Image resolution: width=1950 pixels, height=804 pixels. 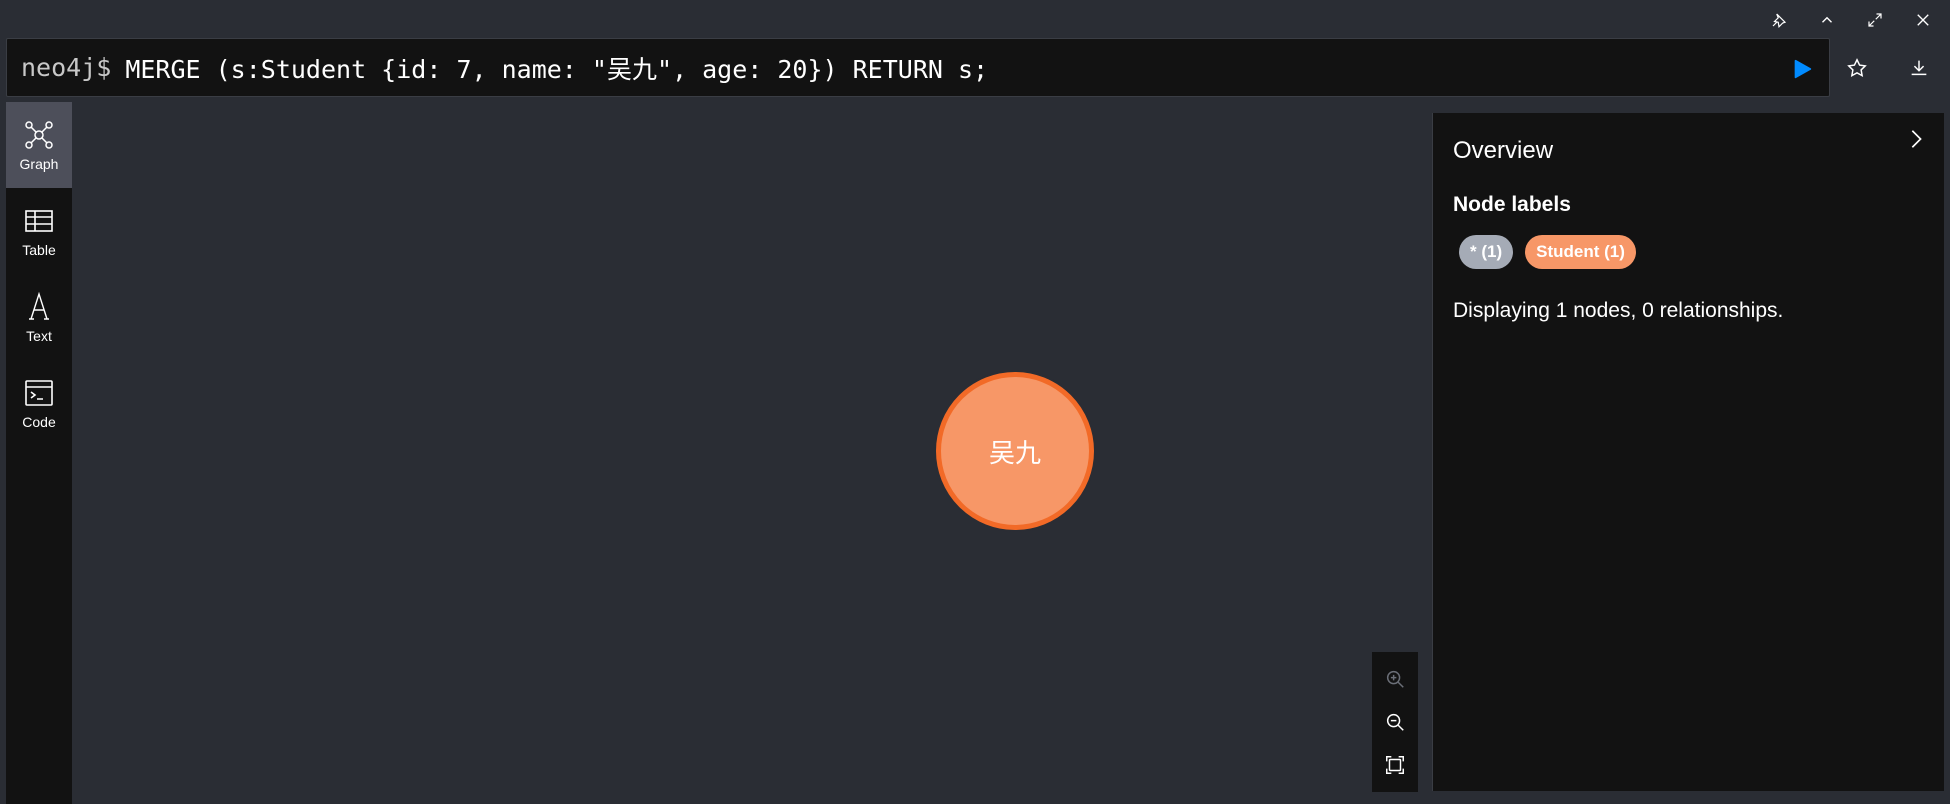 What do you see at coordinates (39, 336) in the screenshot?
I see `view-text-label: Text` at bounding box center [39, 336].